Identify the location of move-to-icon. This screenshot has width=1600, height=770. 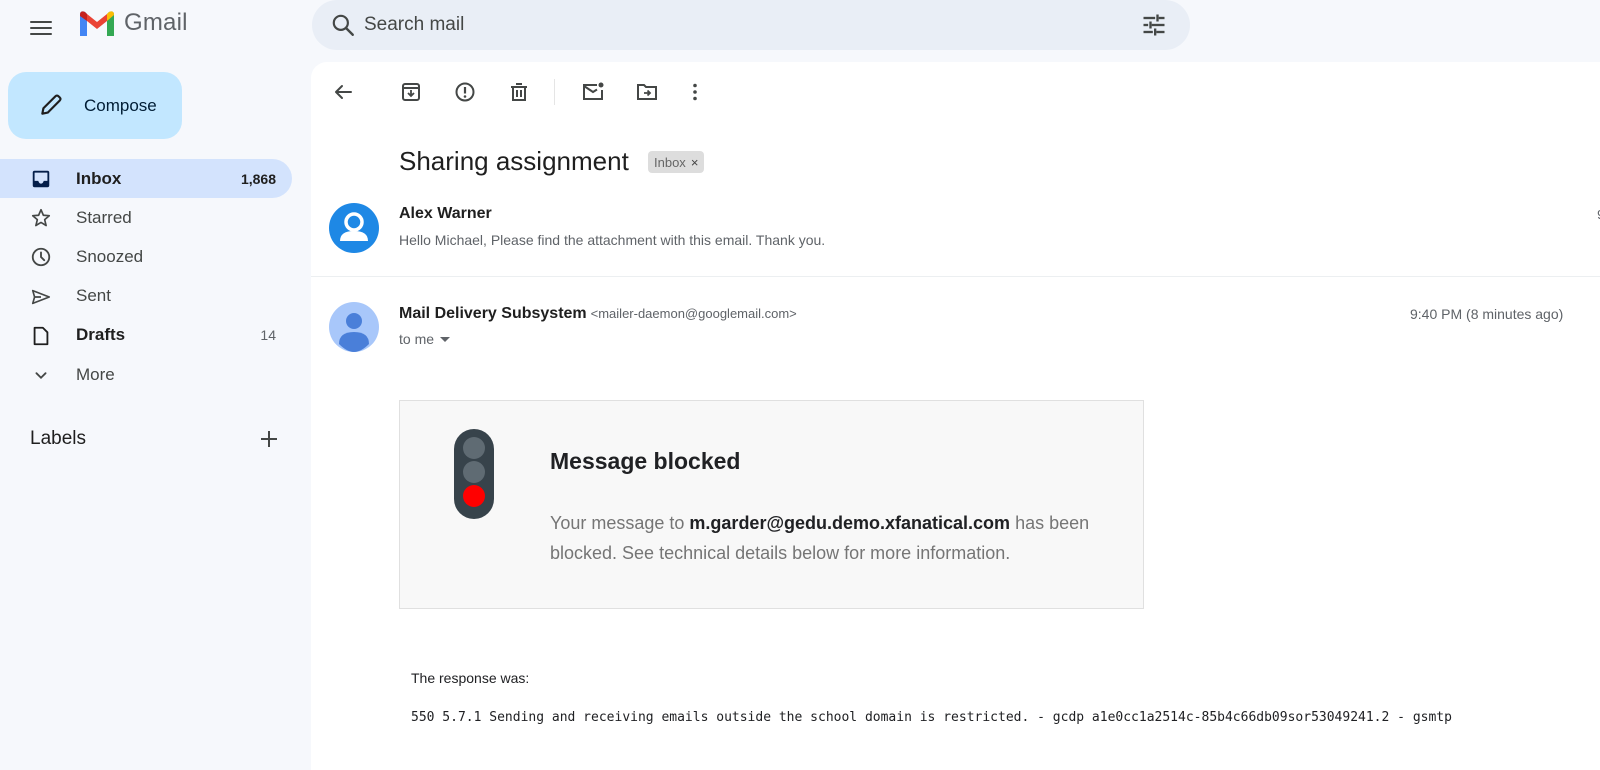
(647, 92).